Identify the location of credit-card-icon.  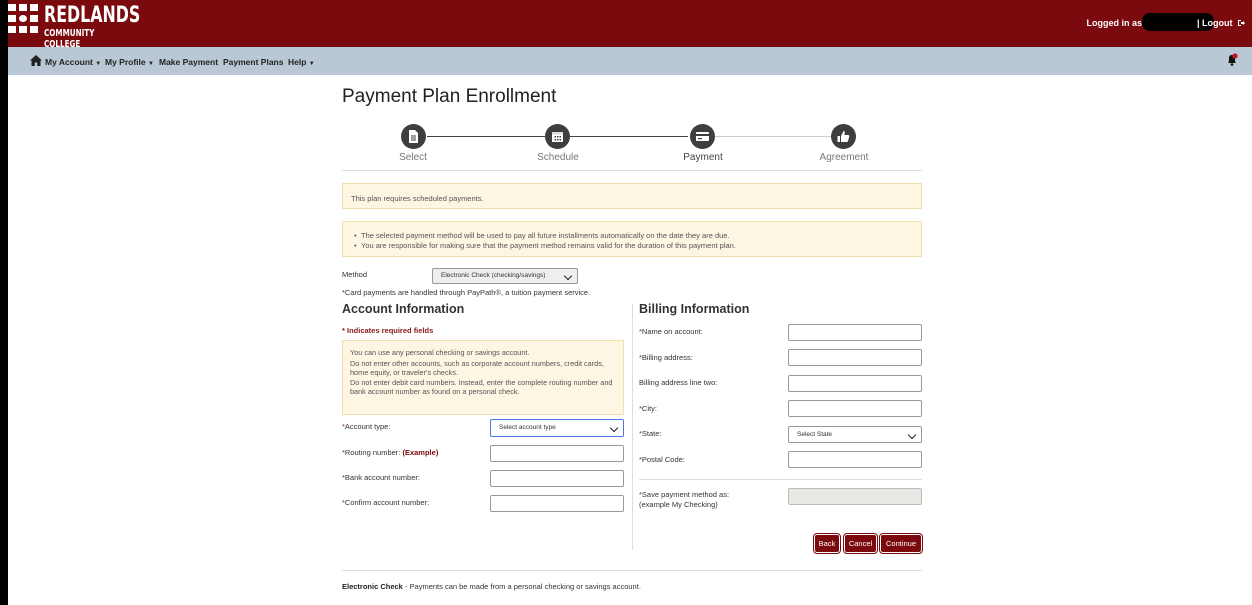
(702, 136).